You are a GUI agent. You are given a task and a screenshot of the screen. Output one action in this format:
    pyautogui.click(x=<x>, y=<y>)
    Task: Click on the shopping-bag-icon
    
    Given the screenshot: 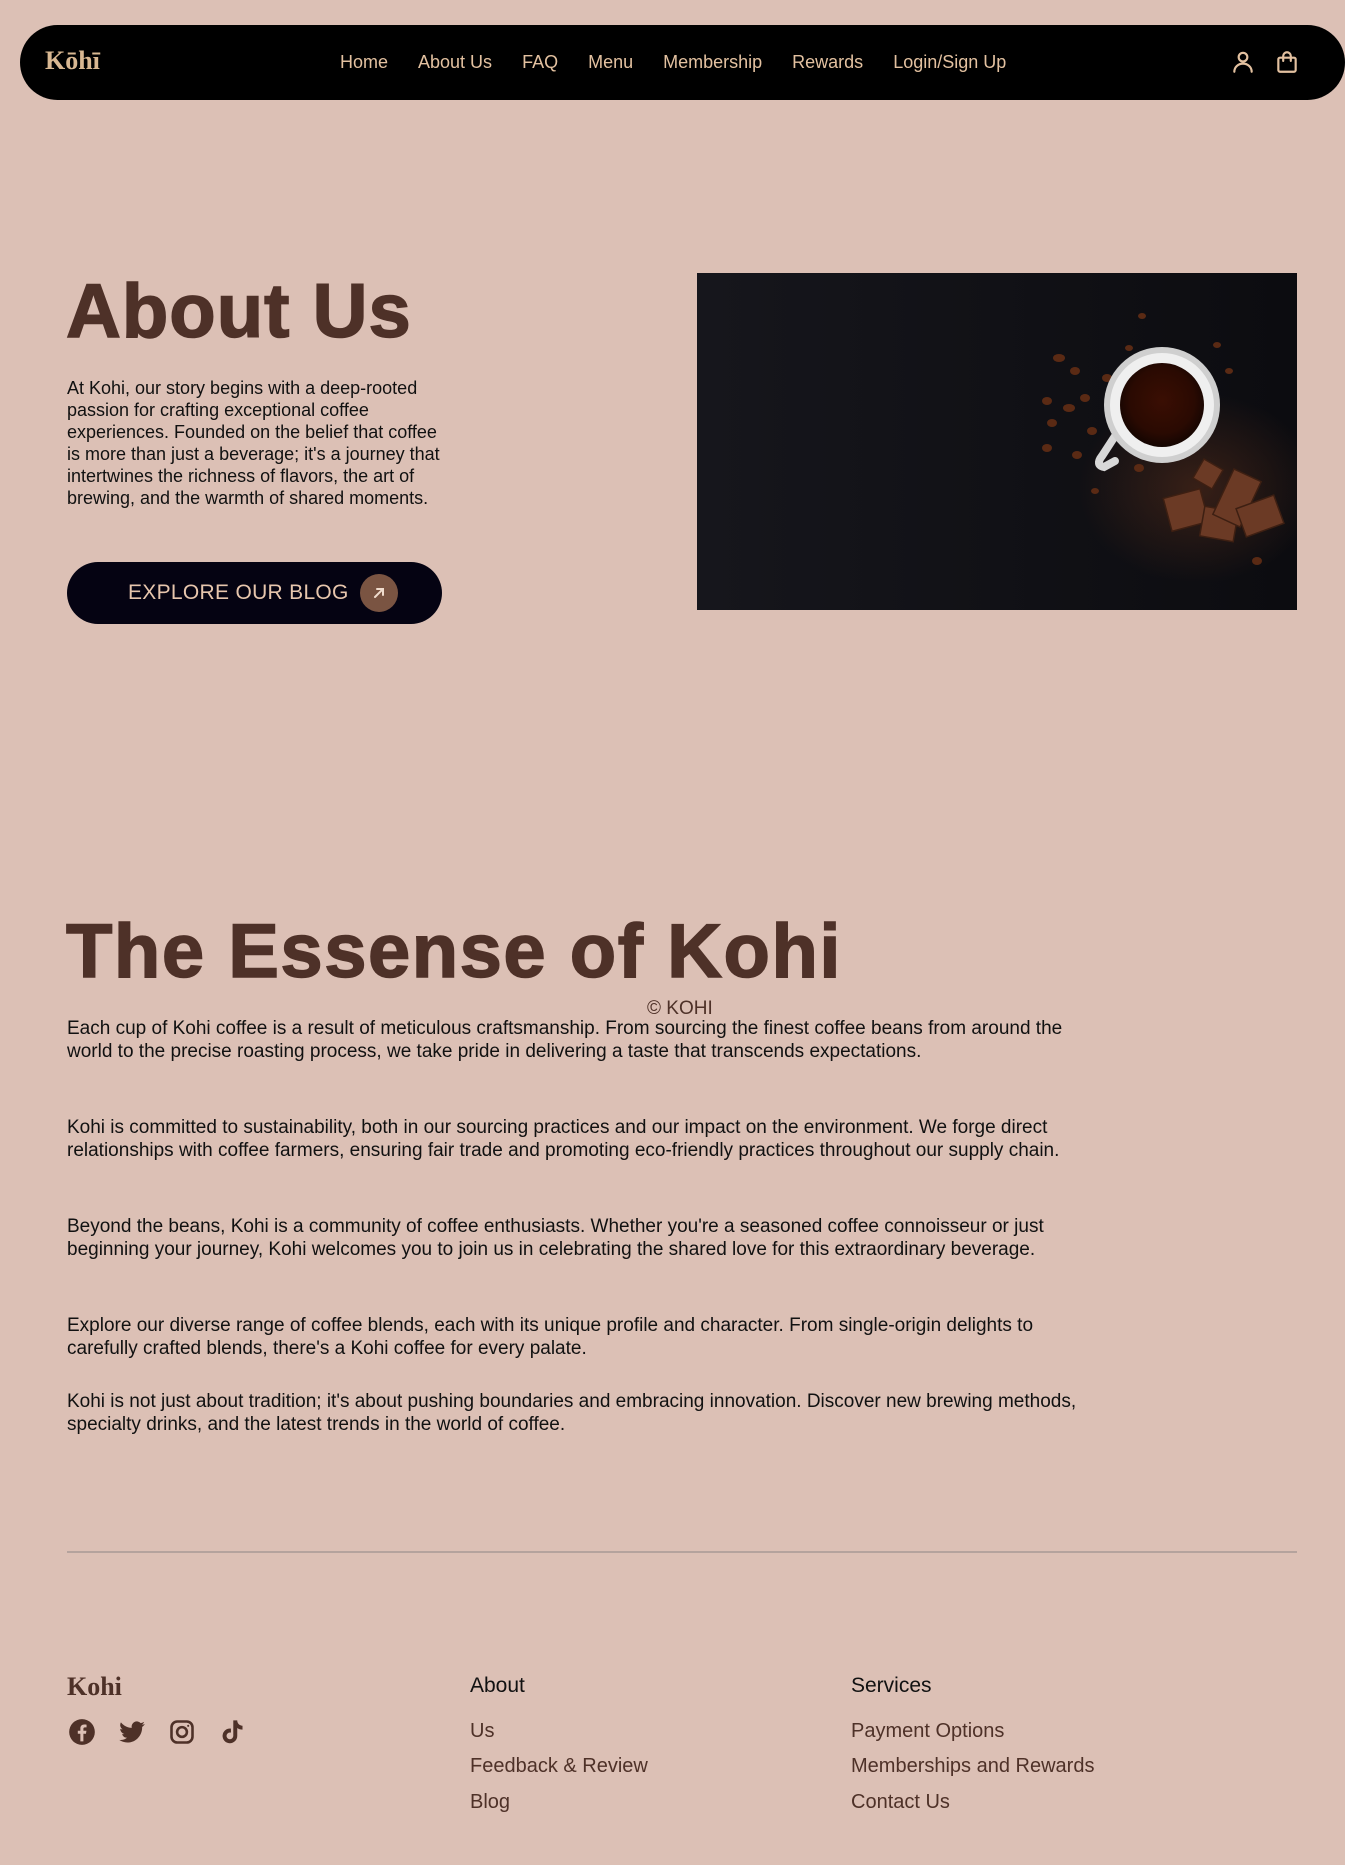 What is the action you would take?
    pyautogui.click(x=1287, y=62)
    